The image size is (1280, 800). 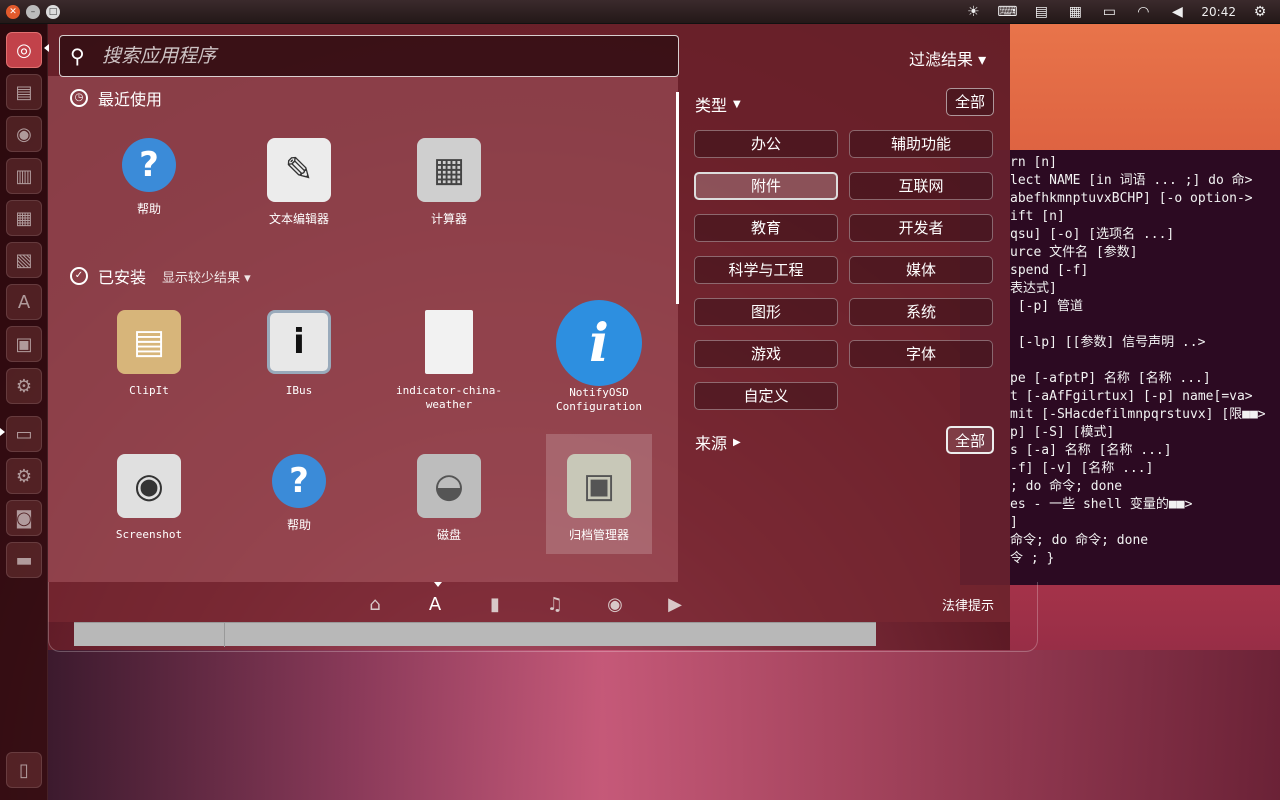 What do you see at coordinates (1074, 252) in the screenshot?
I see `terminal-line: urce 文件名 [参数]` at bounding box center [1074, 252].